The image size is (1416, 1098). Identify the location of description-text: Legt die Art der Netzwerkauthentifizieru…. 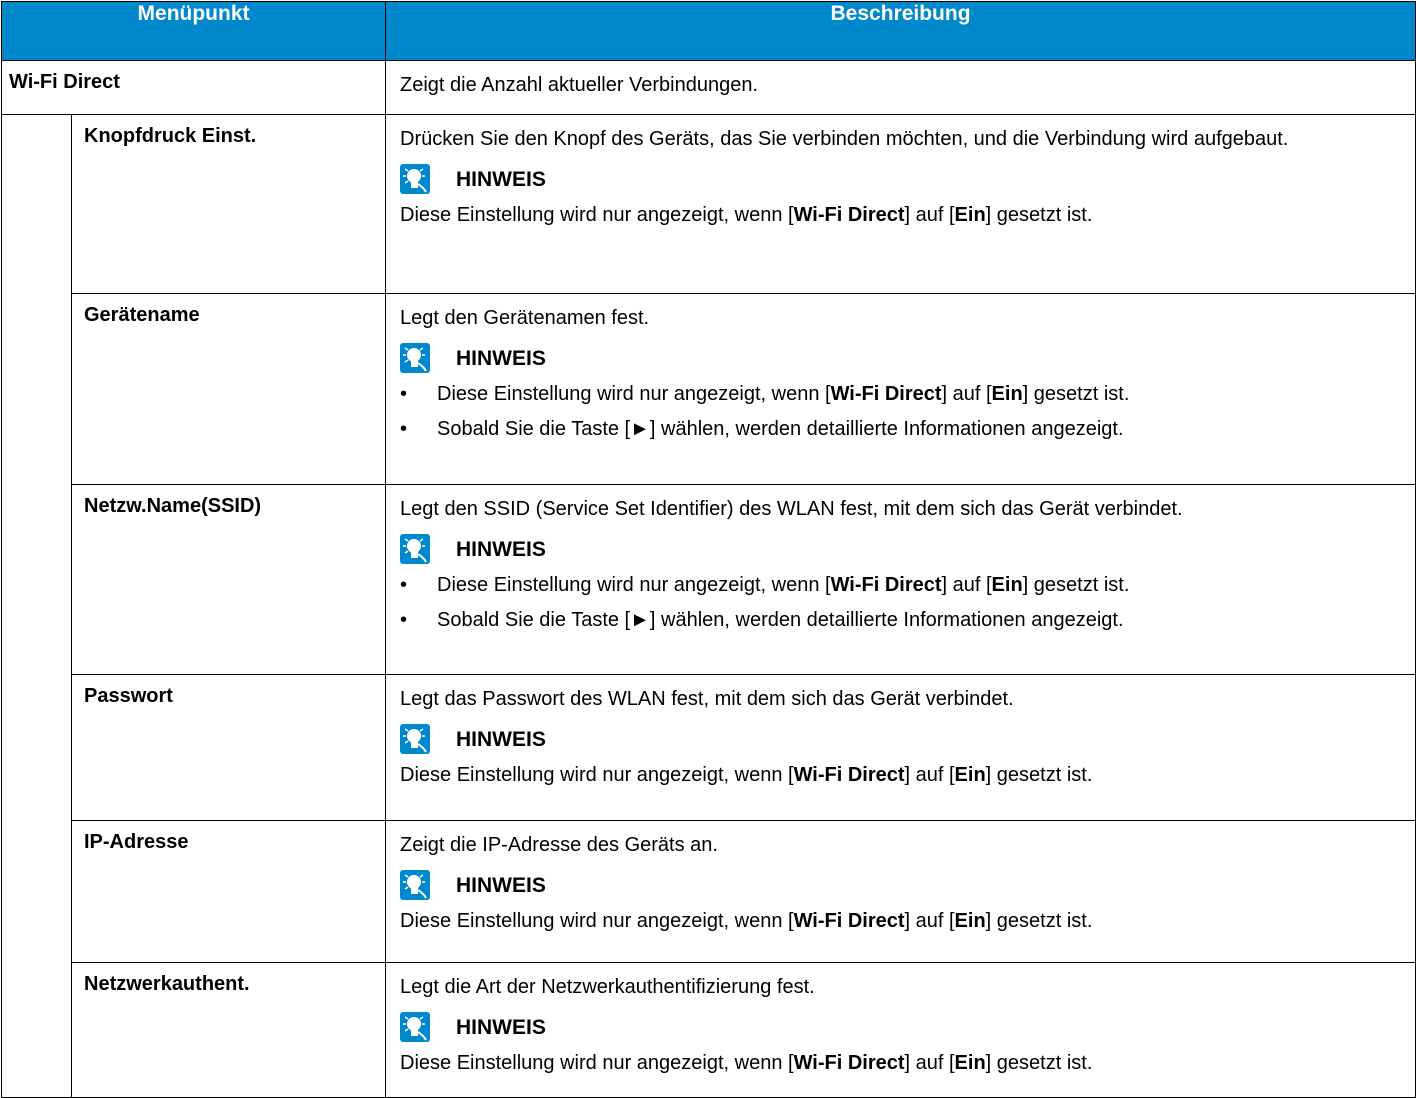
(607, 987).